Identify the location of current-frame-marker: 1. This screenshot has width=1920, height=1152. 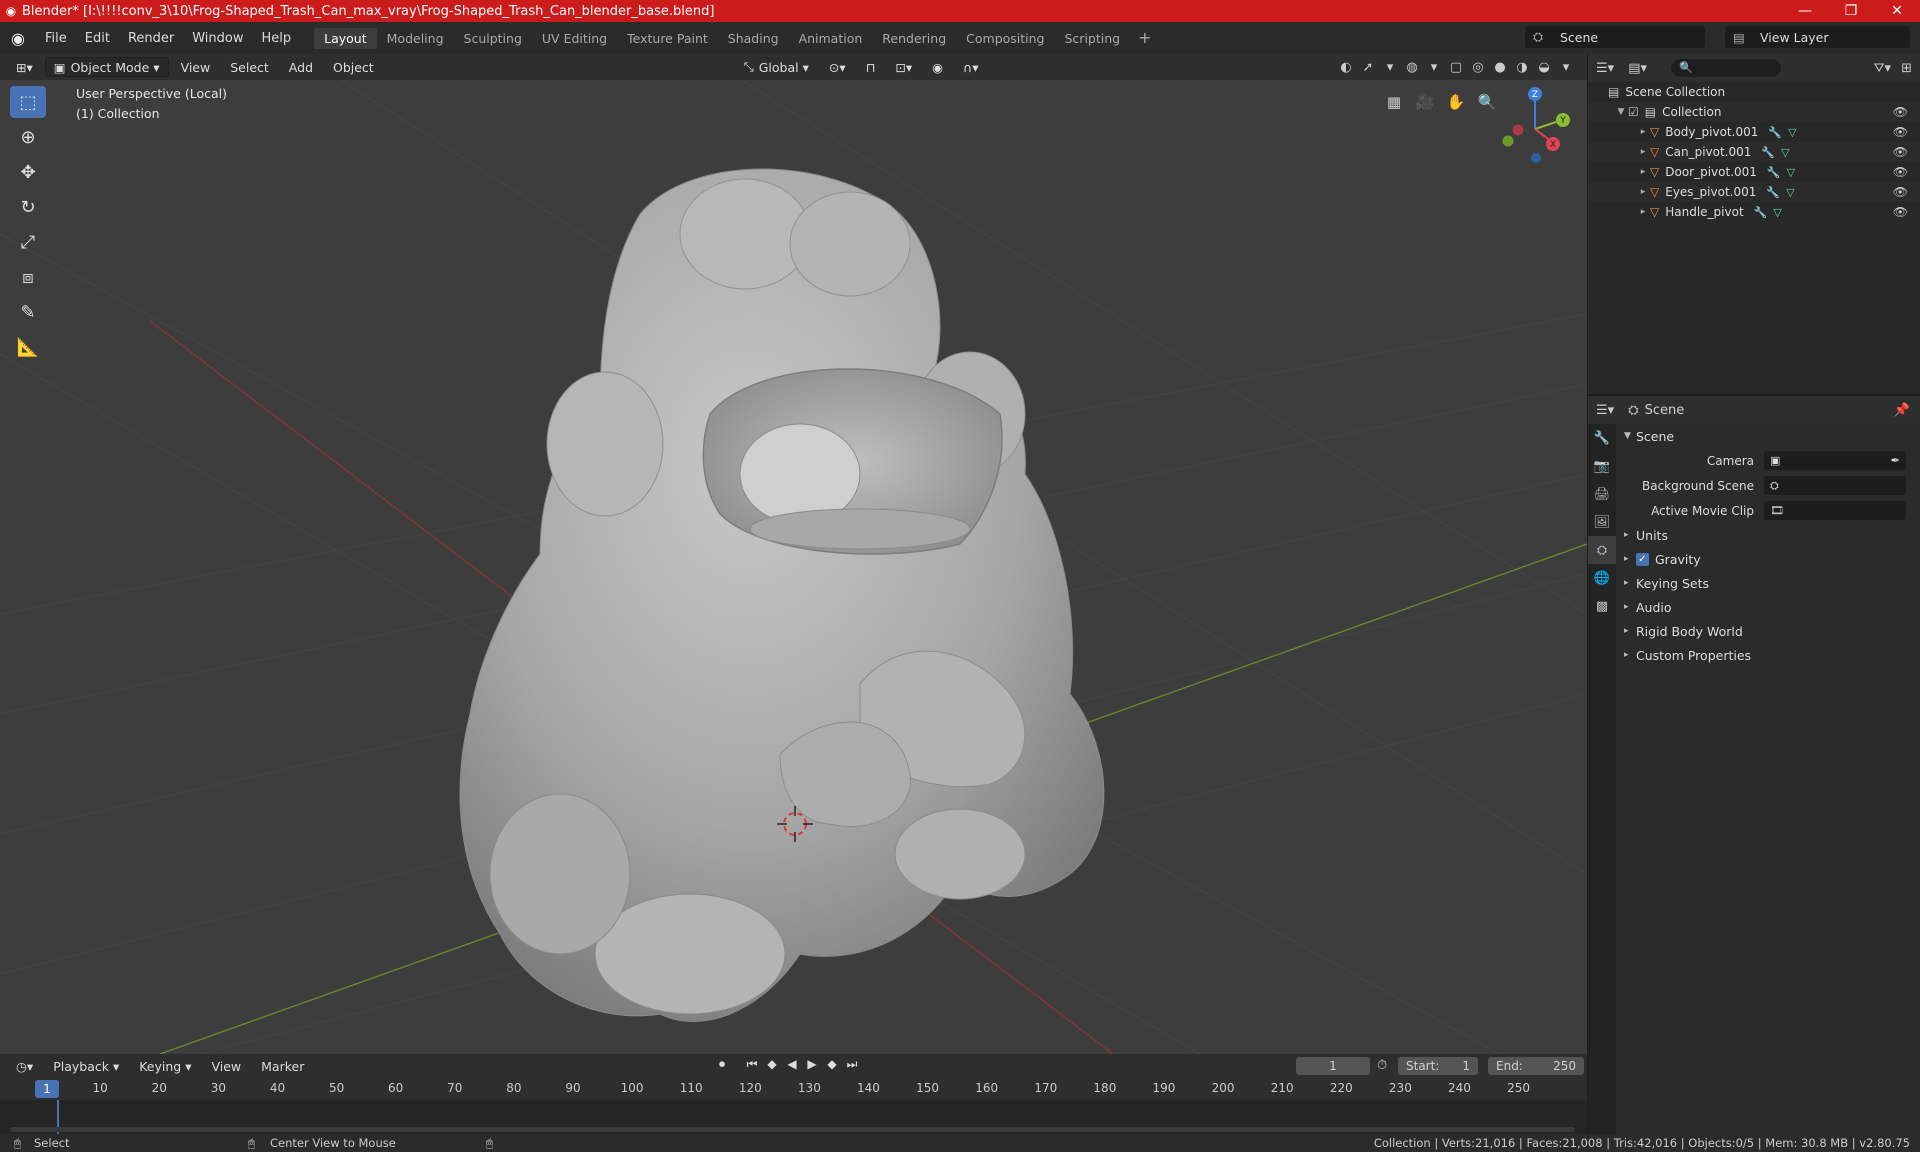
(47, 1089).